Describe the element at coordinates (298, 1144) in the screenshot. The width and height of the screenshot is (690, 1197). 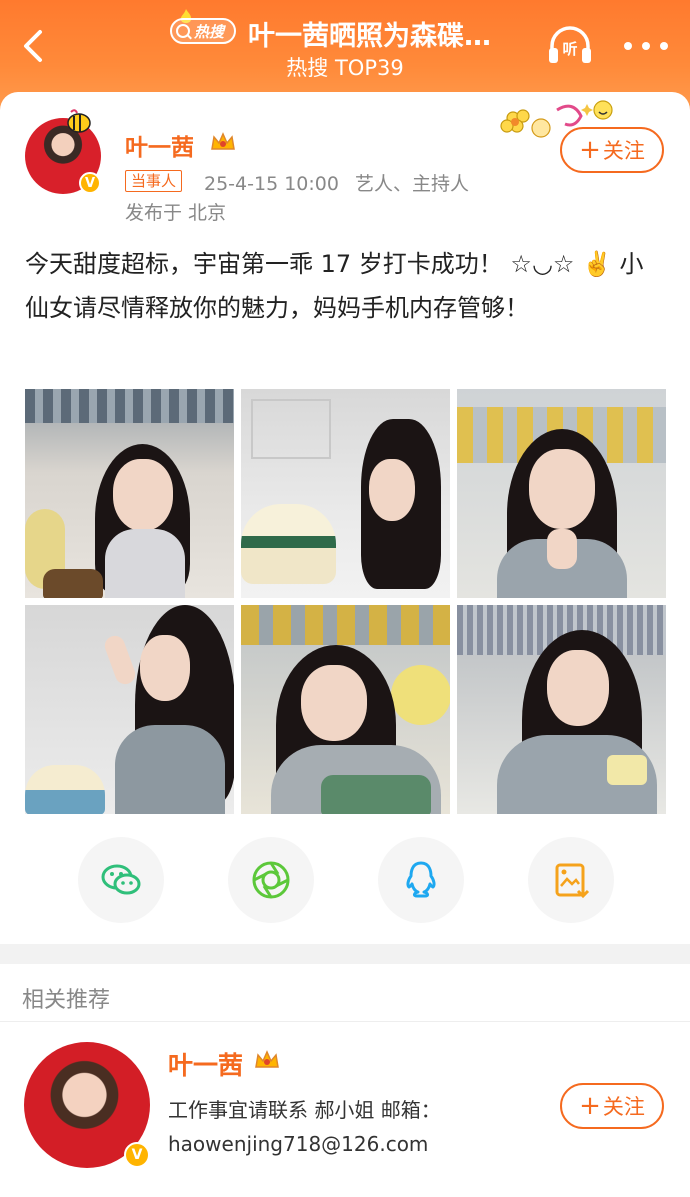
I see `related-email: haowenjing718@126.com` at that location.